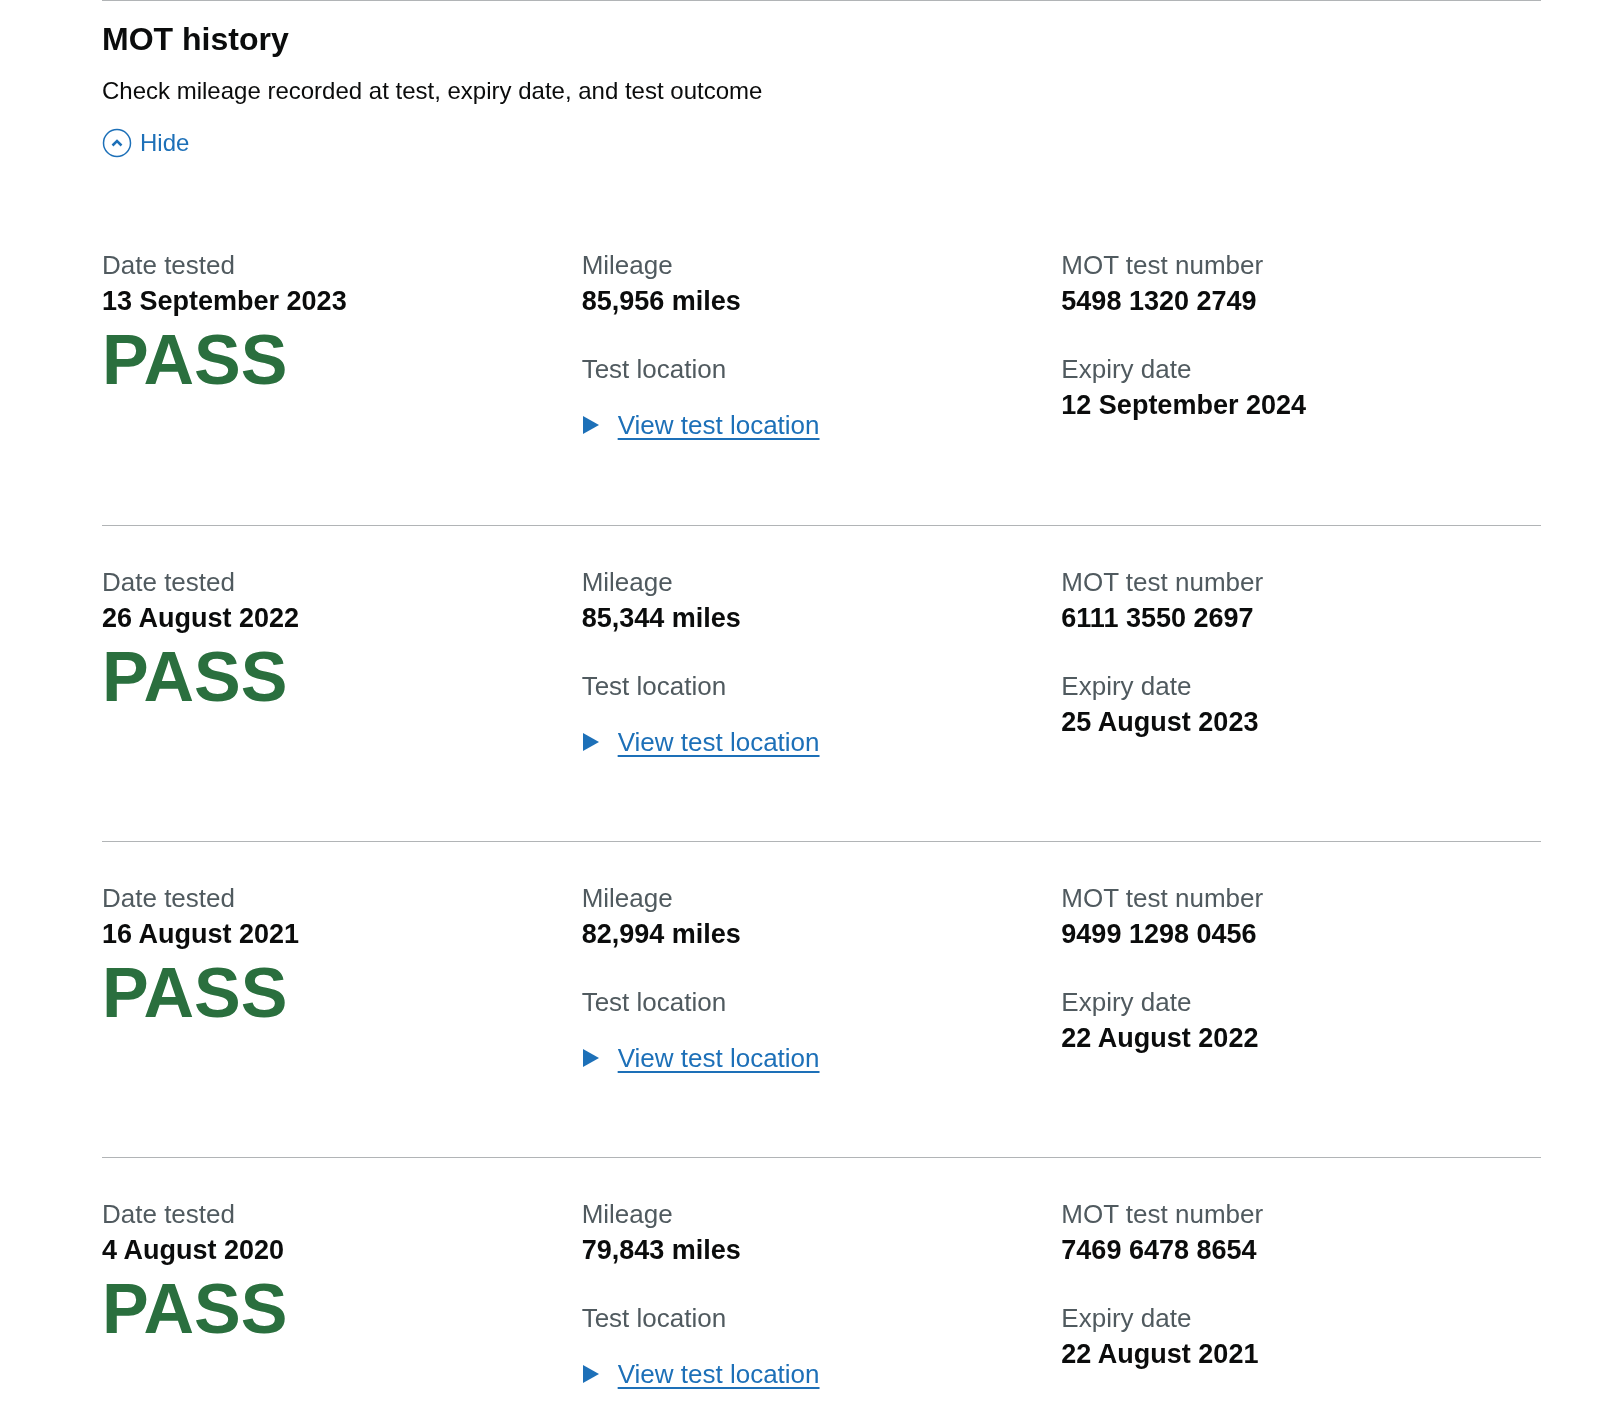 This screenshot has width=1622, height=1414. I want to click on field-value: 26 August 2022, so click(201, 618).